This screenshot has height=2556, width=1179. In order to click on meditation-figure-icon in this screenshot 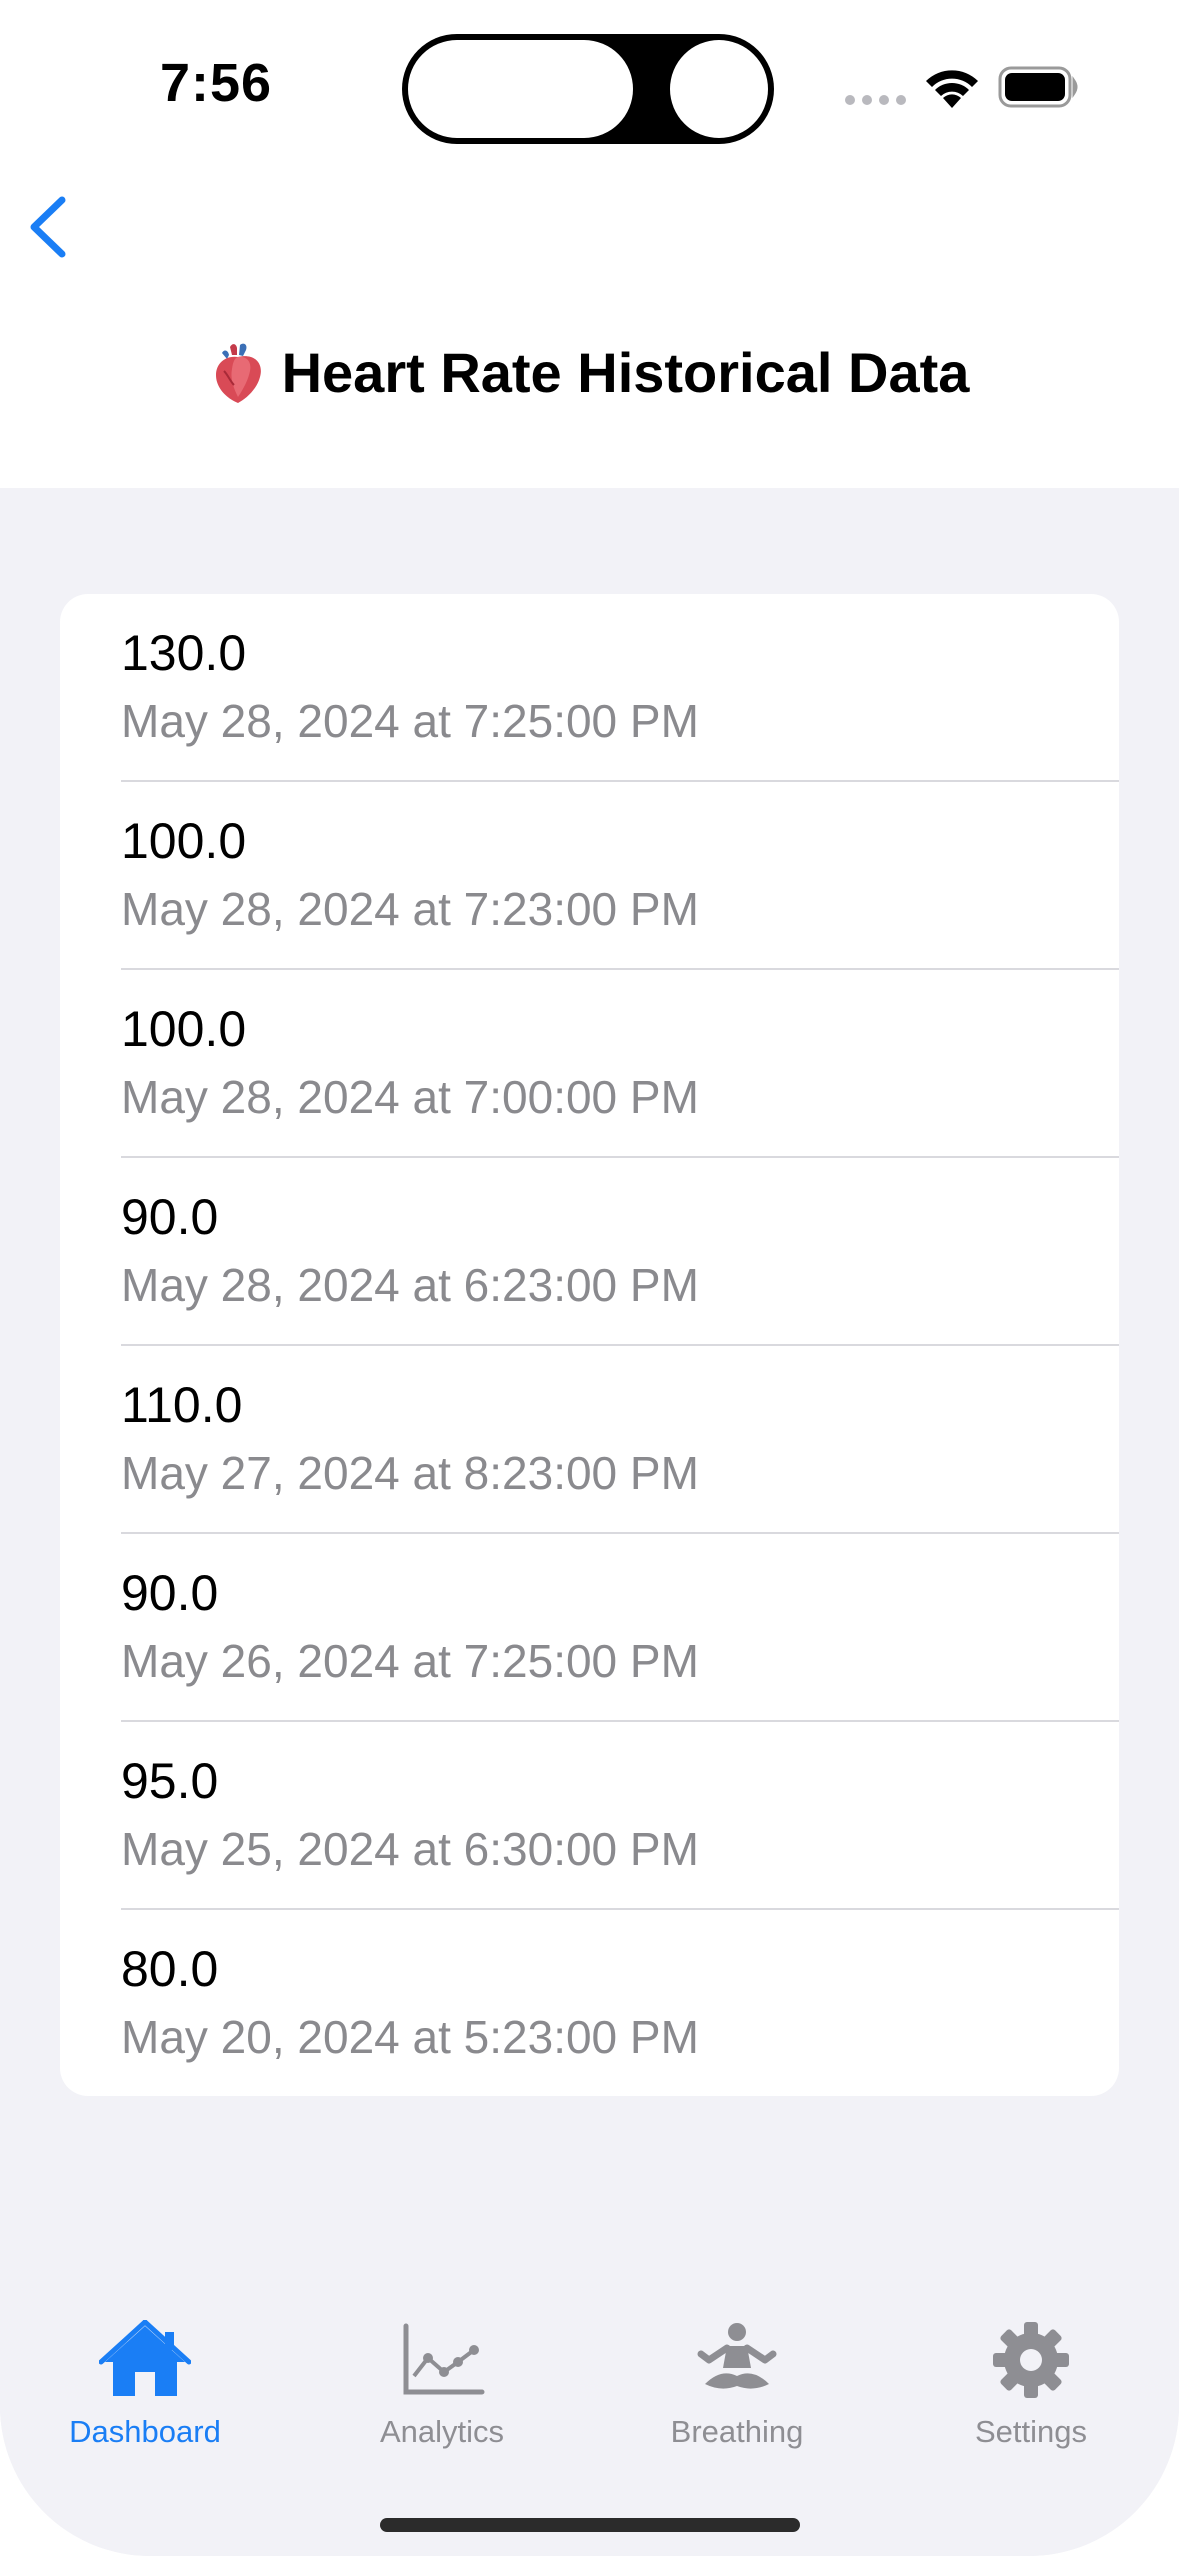, I will do `click(737, 2356)`.